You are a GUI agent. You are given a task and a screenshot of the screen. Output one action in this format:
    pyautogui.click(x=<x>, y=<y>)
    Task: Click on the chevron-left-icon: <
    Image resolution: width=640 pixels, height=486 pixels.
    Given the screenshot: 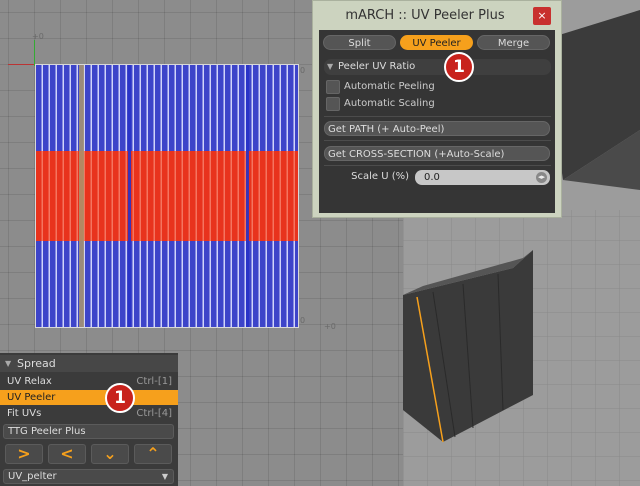 What is the action you would take?
    pyautogui.click(x=67, y=453)
    